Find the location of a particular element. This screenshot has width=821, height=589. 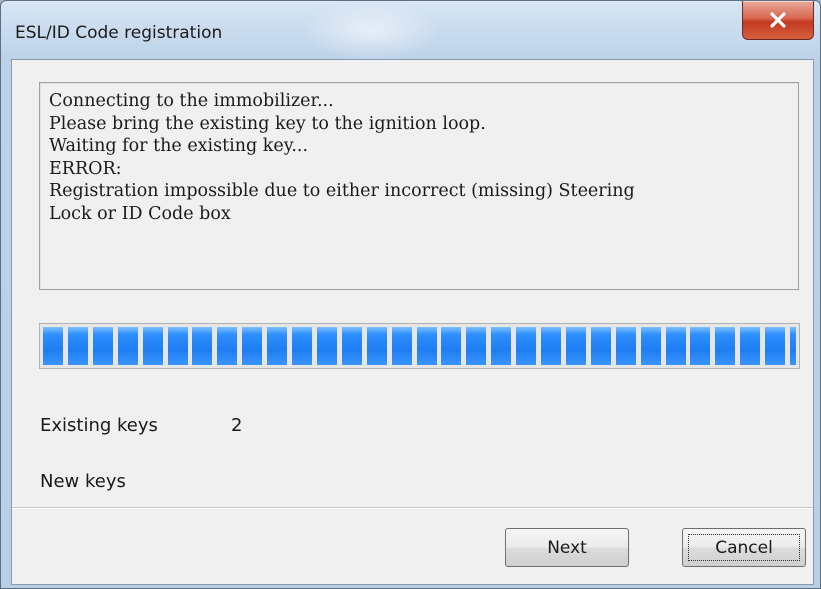

existing-keys-label: Existing keys is located at coordinates (99, 425).